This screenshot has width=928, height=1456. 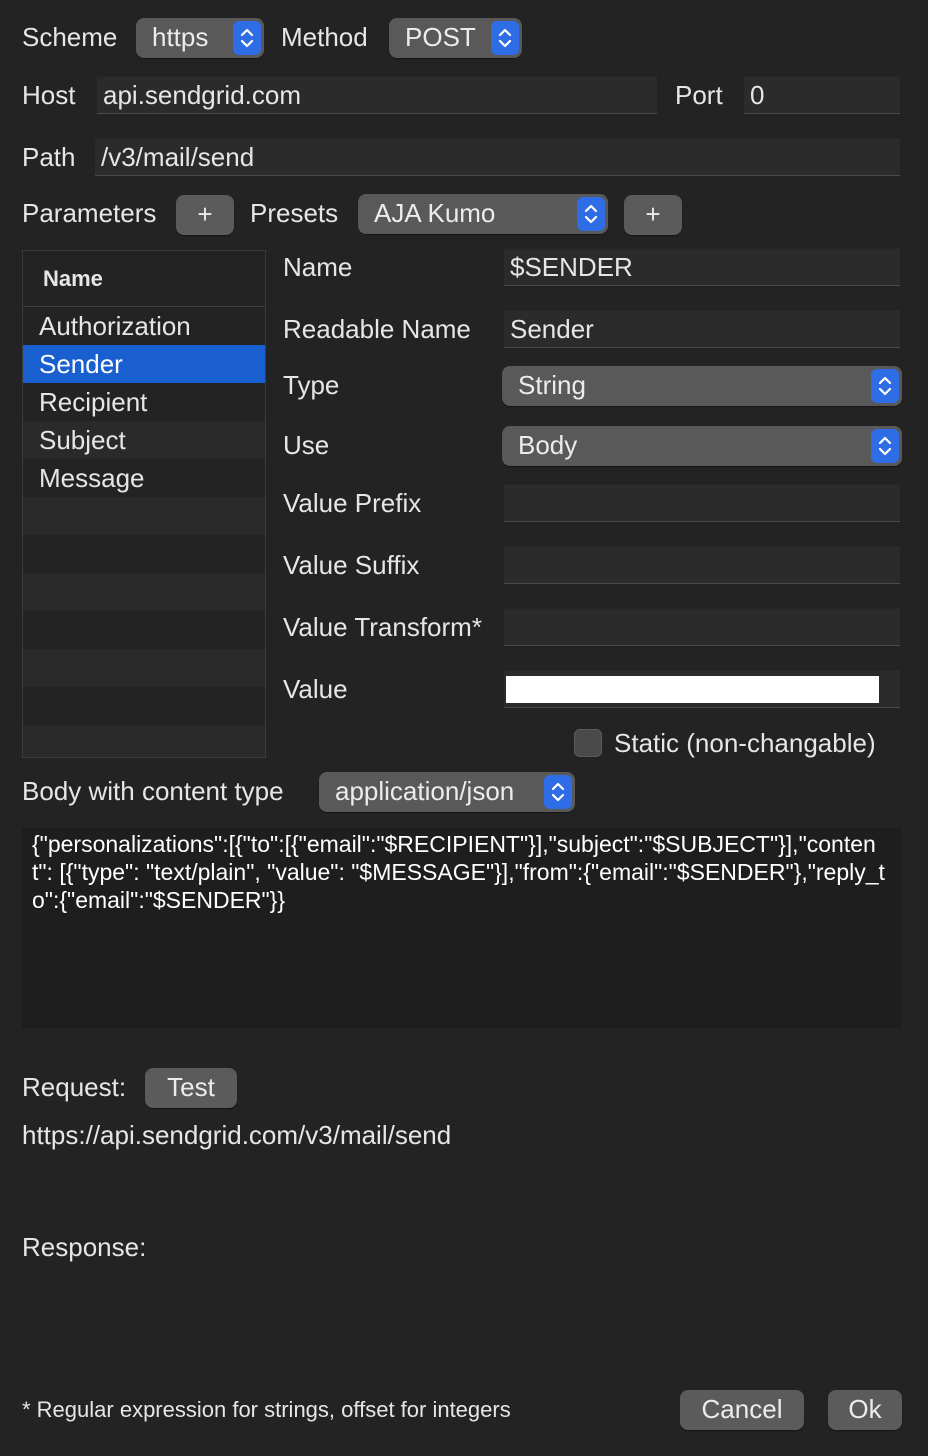 I want to click on value-field-container, so click(x=702, y=689).